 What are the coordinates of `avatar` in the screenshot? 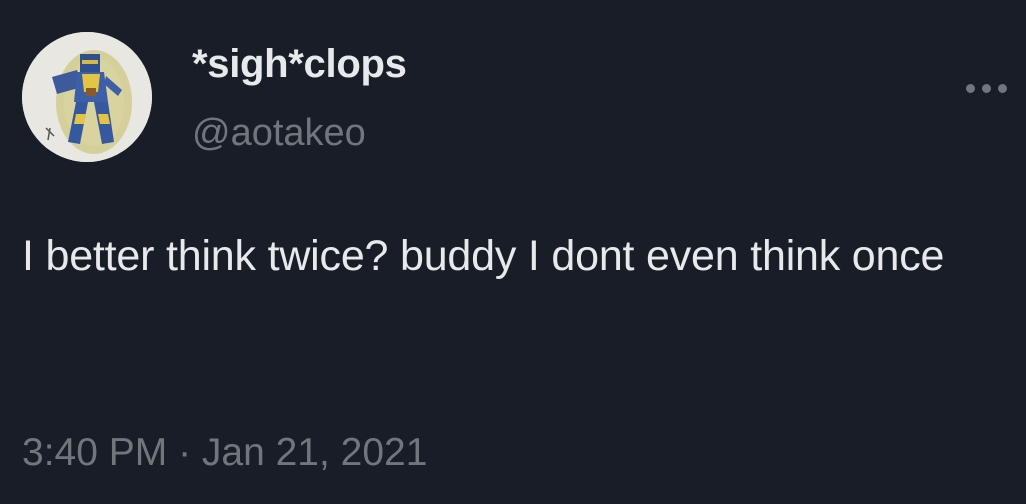 It's located at (87, 97).